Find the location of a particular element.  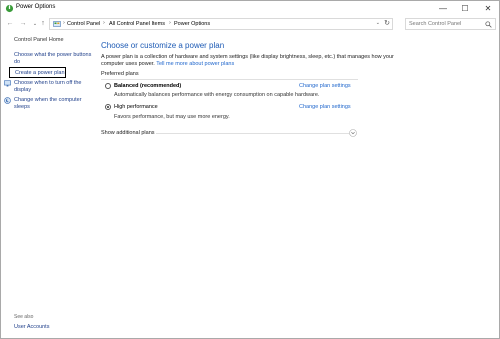

sidebar-item-power-buttons: Choose what the power buttons do is located at coordinates (53, 59).